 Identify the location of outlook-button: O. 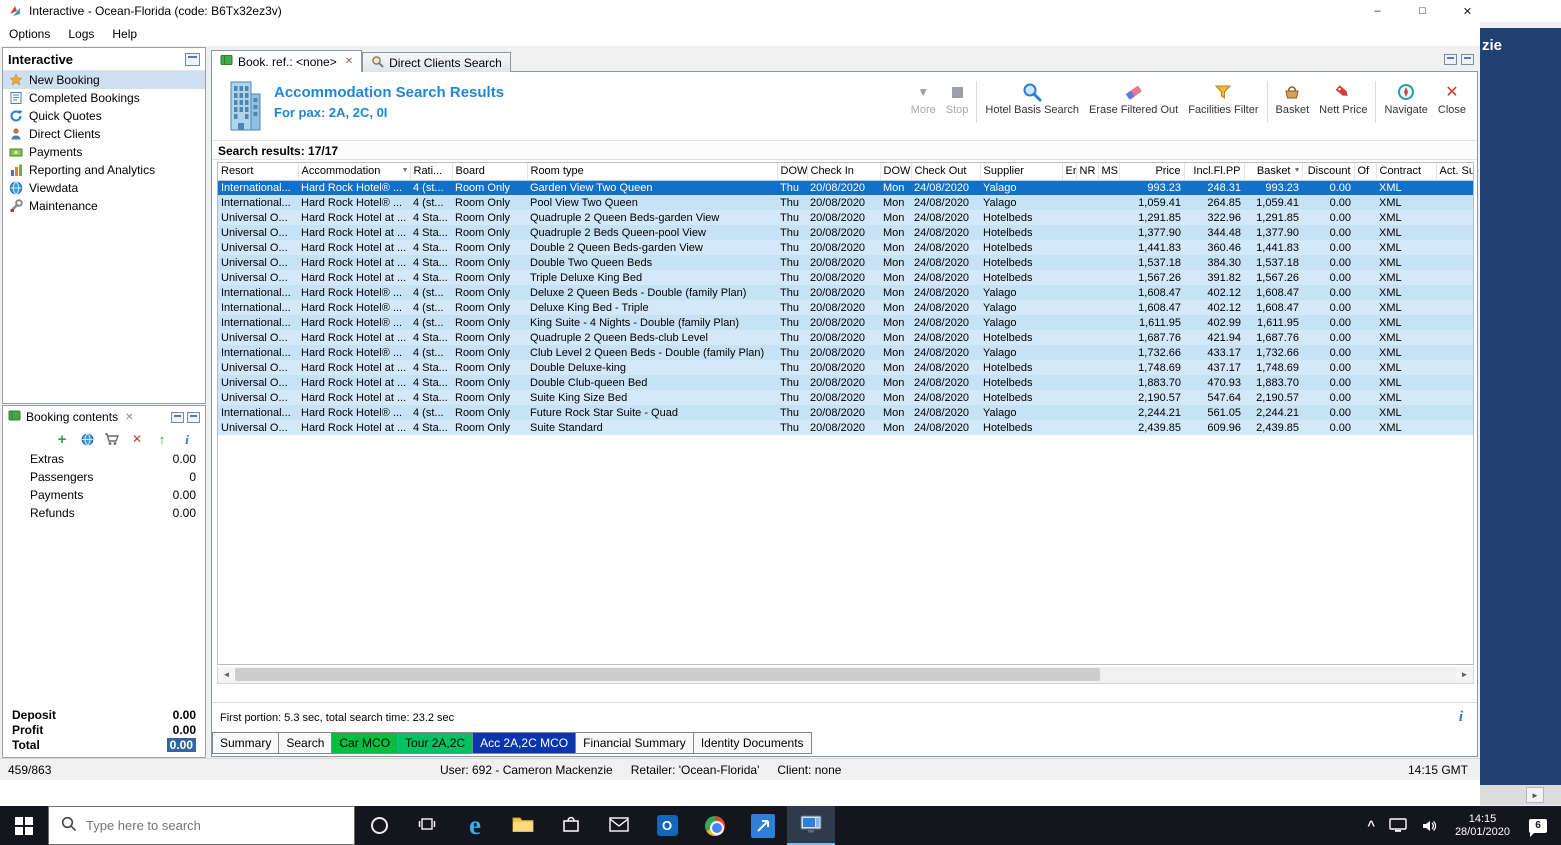
(667, 825).